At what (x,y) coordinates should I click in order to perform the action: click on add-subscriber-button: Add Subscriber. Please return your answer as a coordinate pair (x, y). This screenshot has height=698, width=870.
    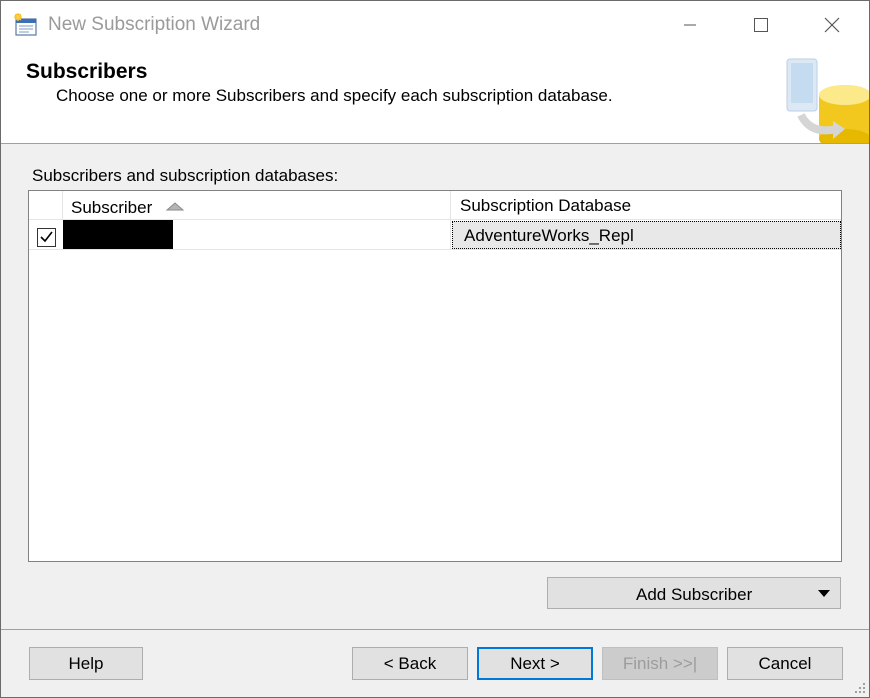
    Looking at the image, I should click on (694, 593).